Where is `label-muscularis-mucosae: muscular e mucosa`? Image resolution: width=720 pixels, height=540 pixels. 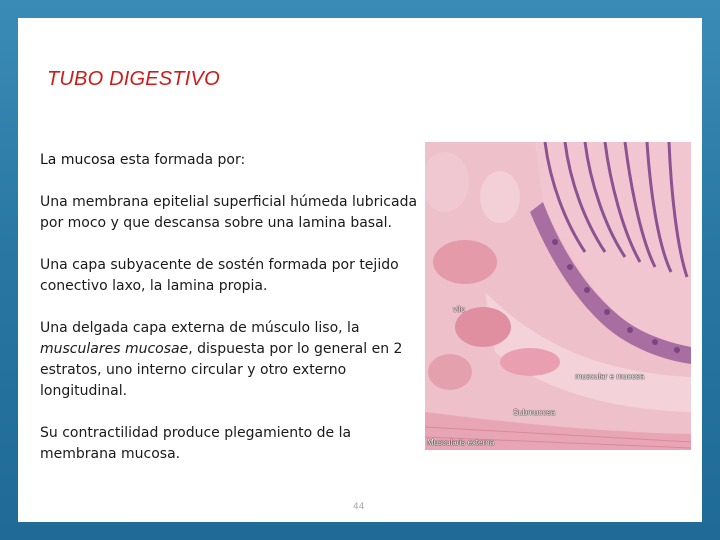 label-muscularis-mucosae: muscular e mucosa is located at coordinates (610, 376).